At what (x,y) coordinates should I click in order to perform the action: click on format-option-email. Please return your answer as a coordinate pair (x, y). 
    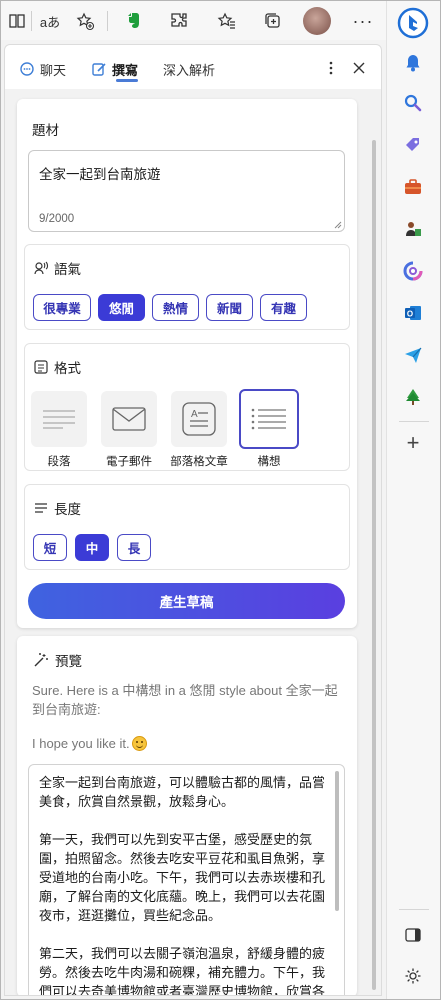
    Looking at the image, I should click on (129, 419).